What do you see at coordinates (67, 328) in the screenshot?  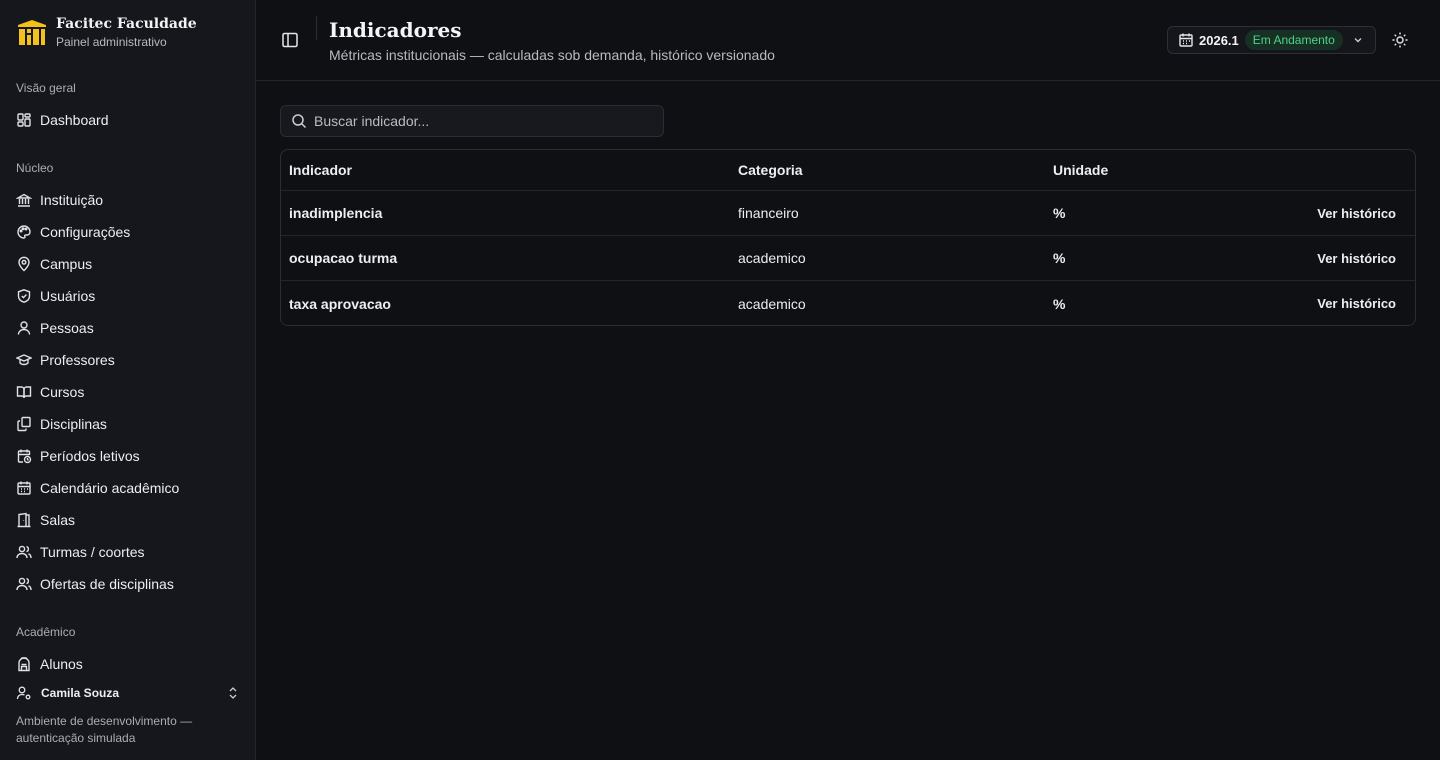 I see `sidebar-item-label: Pessoas` at bounding box center [67, 328].